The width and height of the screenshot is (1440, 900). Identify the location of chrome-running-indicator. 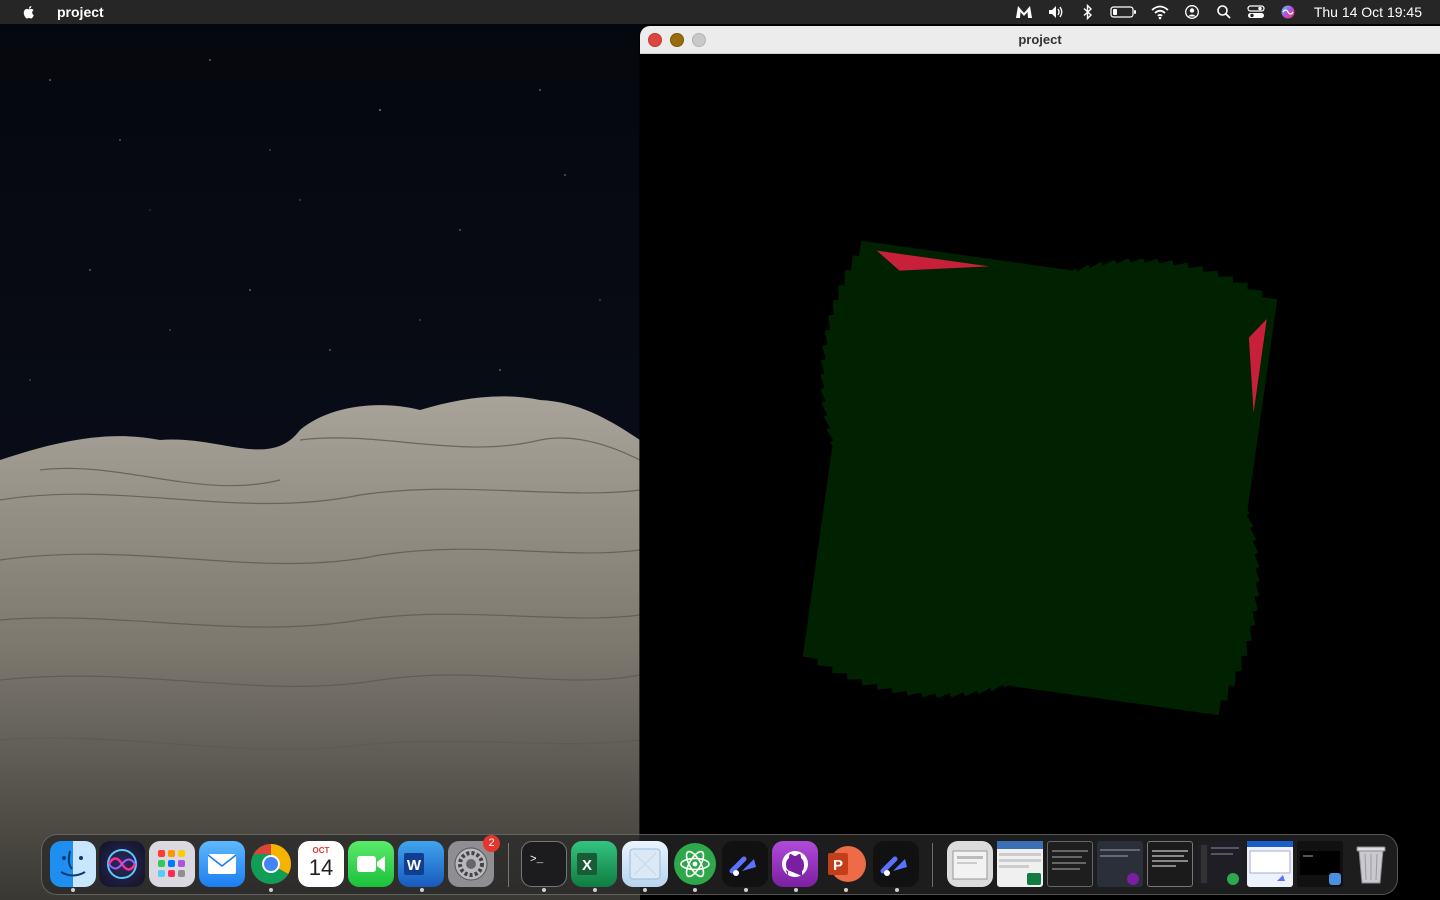
(271, 890).